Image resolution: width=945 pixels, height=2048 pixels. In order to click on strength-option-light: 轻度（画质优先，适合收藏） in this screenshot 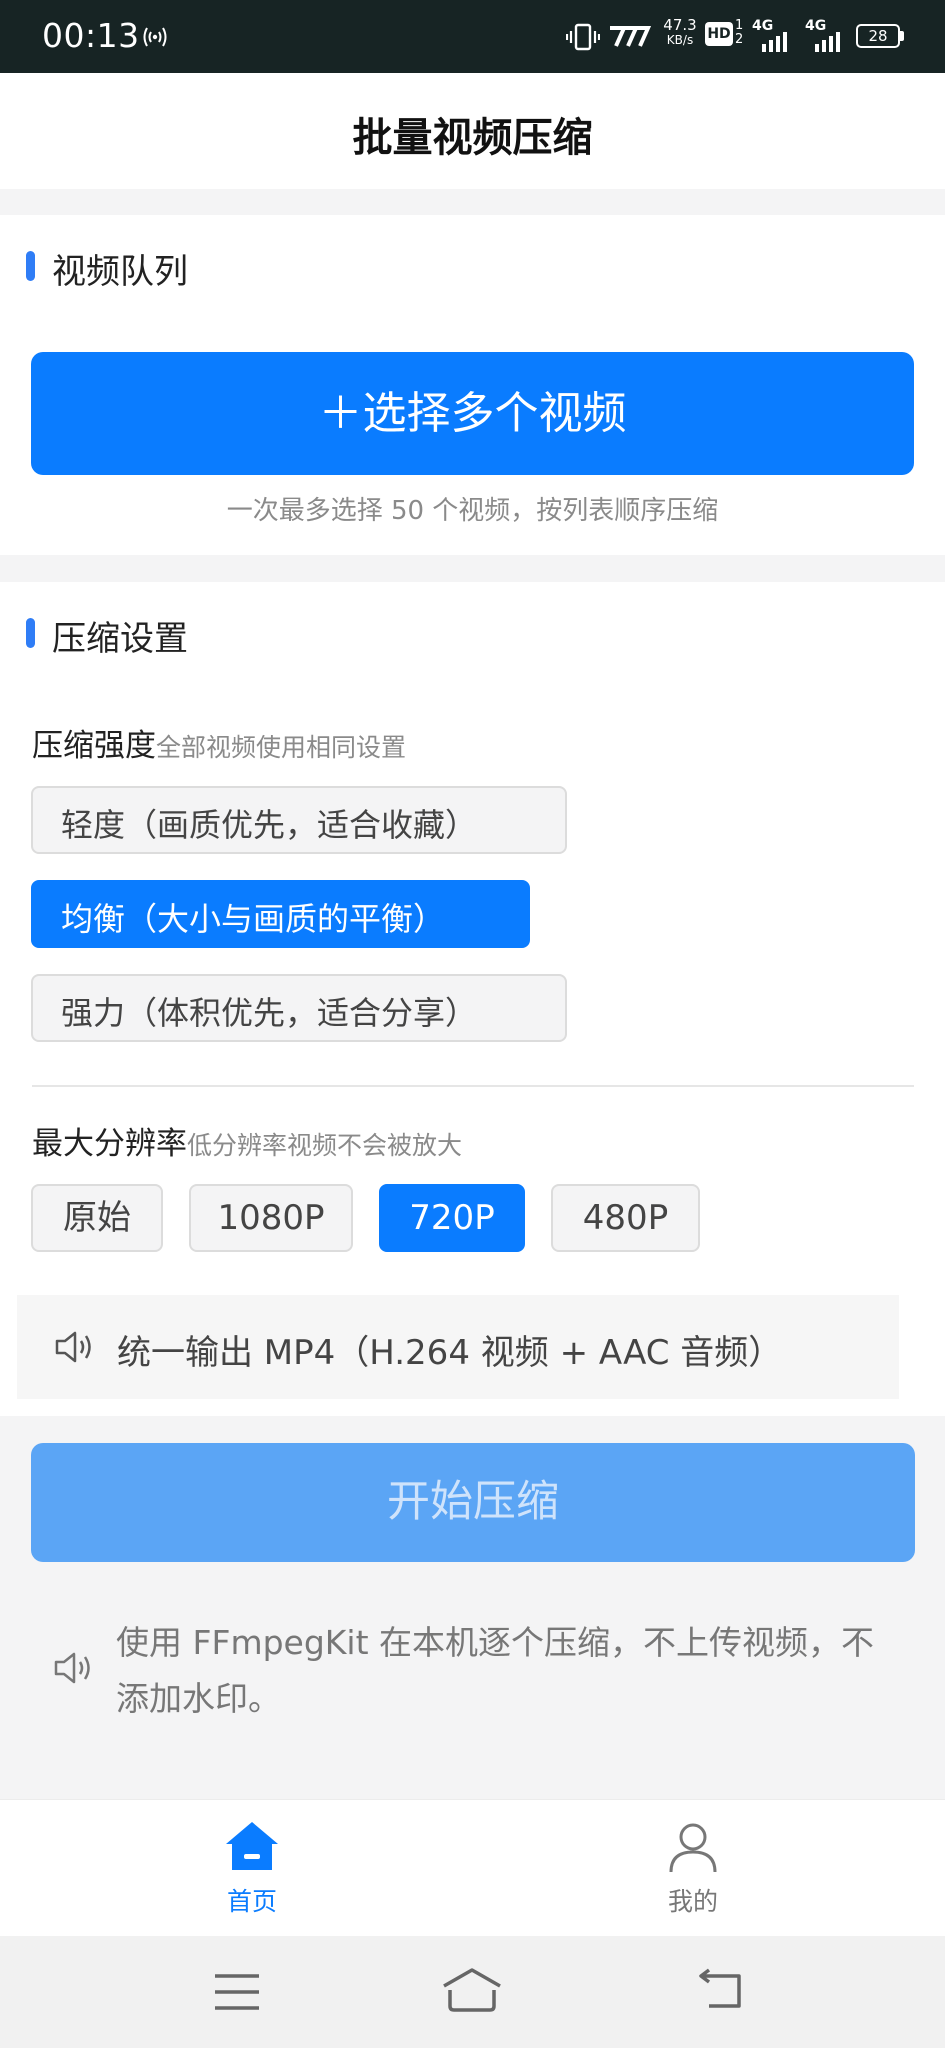, I will do `click(299, 820)`.